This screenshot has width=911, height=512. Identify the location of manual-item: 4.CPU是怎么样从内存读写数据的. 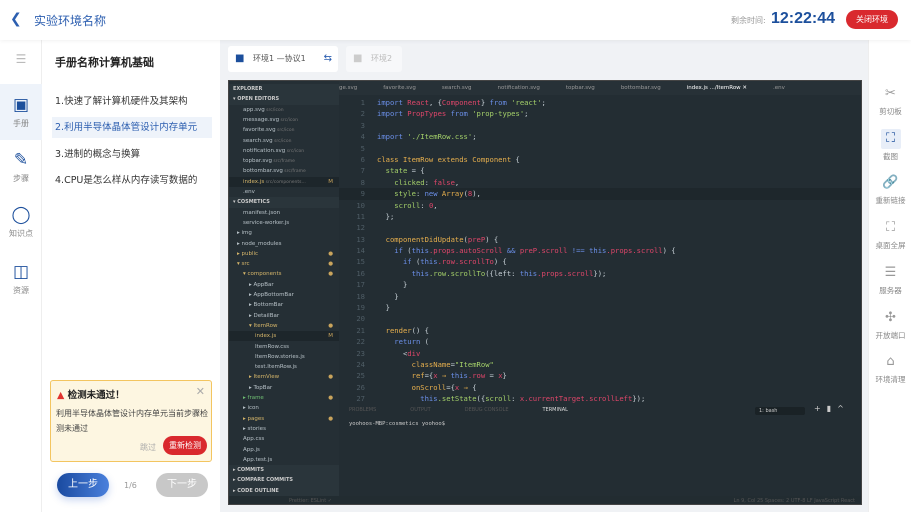
(132, 180).